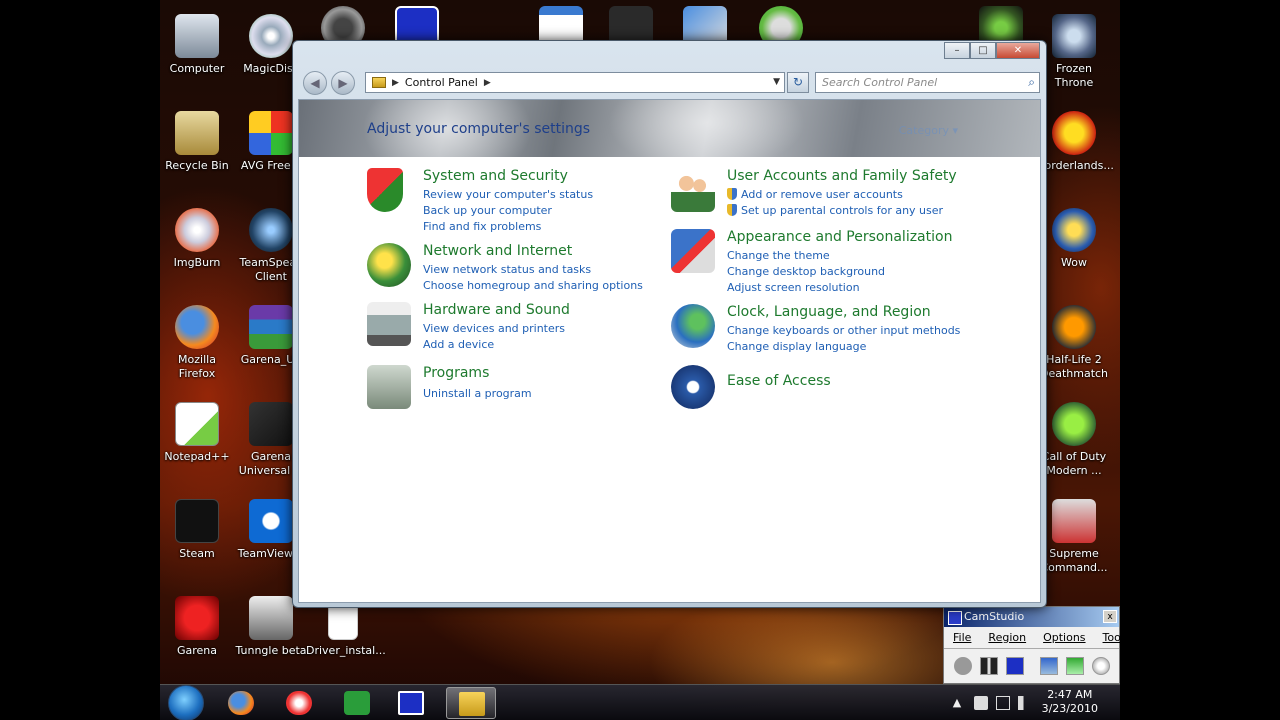  Describe the element at coordinates (315, 83) in the screenshot. I see `back-button: ◀` at that location.